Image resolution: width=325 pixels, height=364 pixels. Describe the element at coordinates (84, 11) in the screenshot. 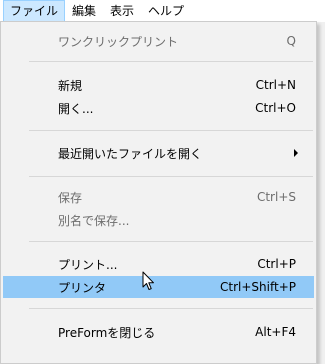

I see `menu-edit: 編集` at that location.